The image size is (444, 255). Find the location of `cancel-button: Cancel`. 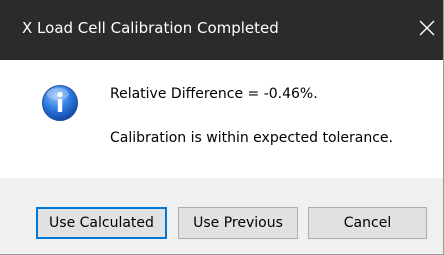

cancel-button: Cancel is located at coordinates (367, 223).